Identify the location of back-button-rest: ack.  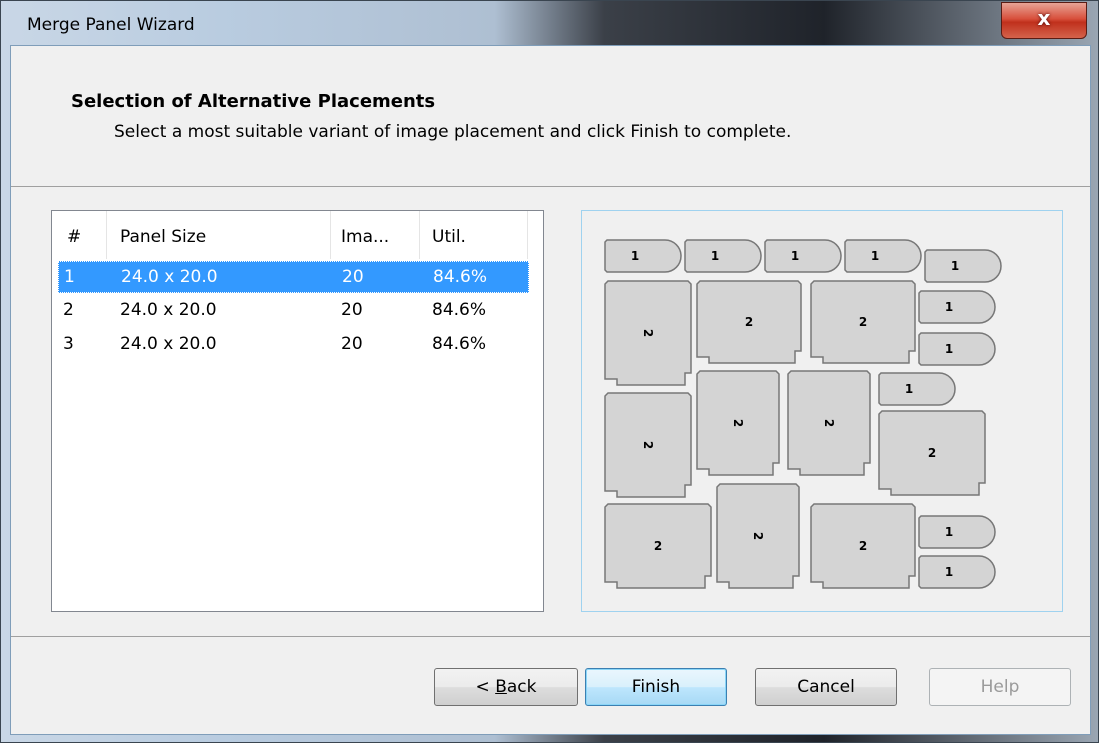
(521, 687).